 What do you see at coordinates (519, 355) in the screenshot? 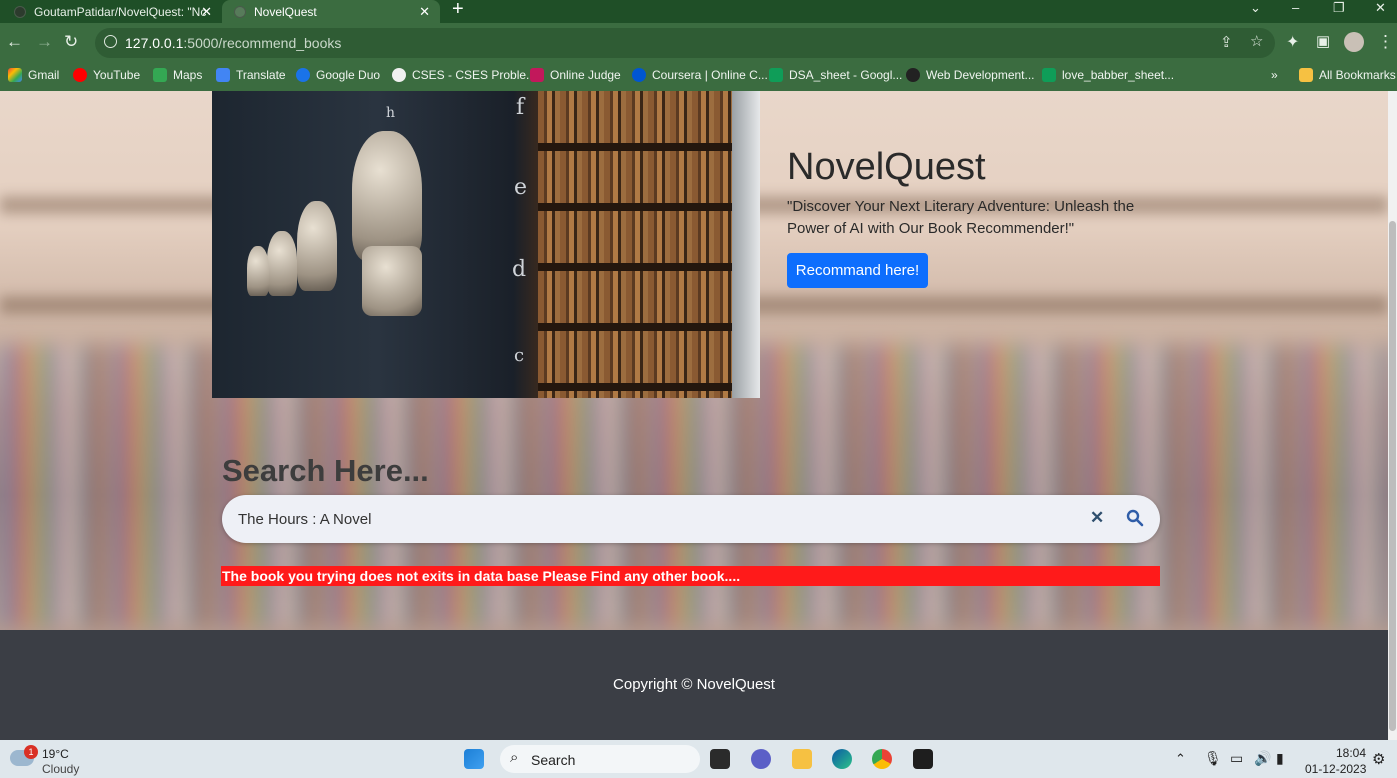
I see `photo-letter: c` at bounding box center [519, 355].